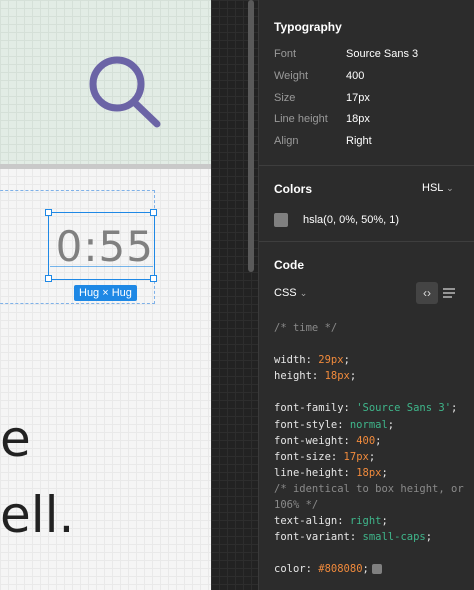  What do you see at coordinates (296, 505) in the screenshot?
I see `code-line: 106% */` at bounding box center [296, 505].